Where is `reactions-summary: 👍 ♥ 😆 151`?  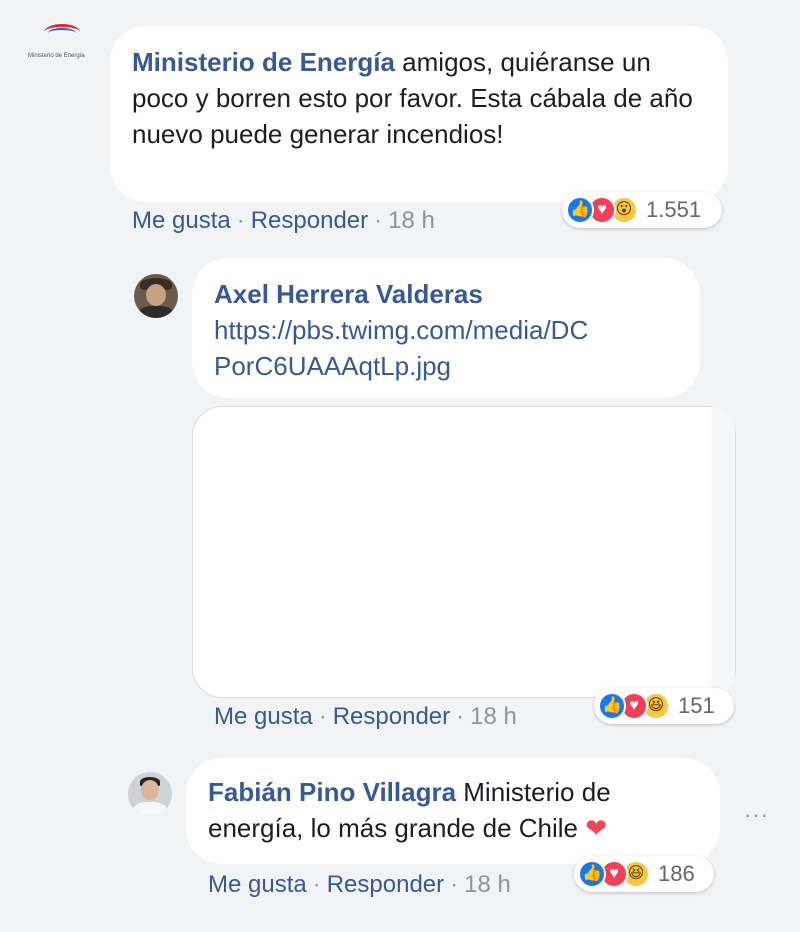
reactions-summary: 👍 ♥ 😆 151 is located at coordinates (664, 706).